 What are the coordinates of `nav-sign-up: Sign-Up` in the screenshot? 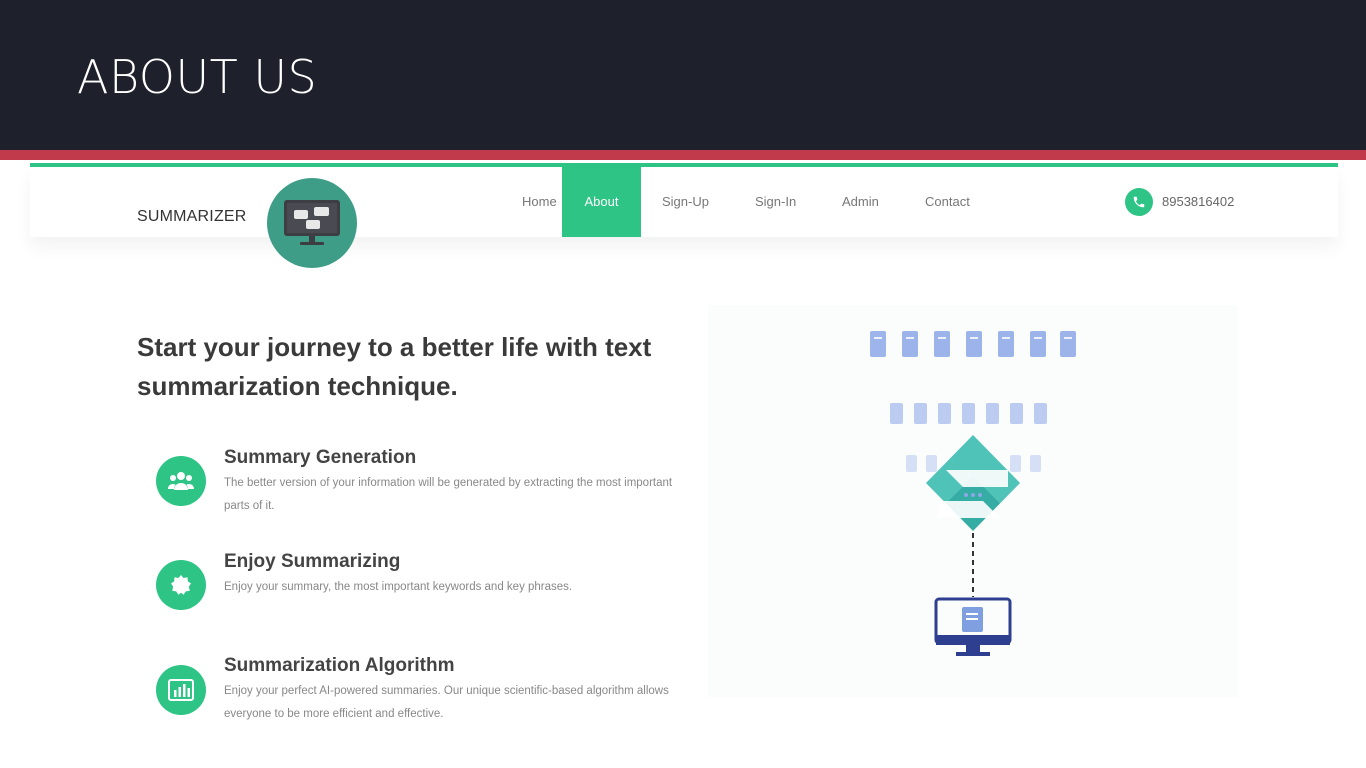 It's located at (685, 202).